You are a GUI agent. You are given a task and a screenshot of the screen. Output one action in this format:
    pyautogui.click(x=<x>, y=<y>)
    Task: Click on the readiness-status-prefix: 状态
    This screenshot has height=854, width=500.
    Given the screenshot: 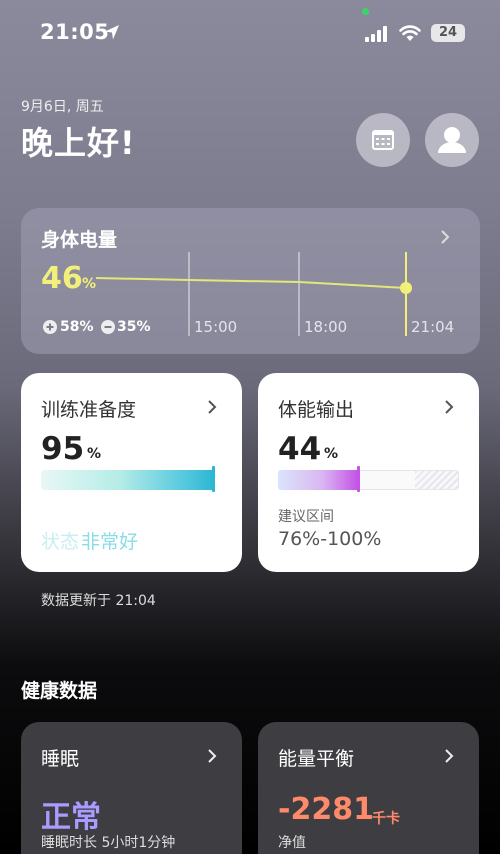 What is the action you would take?
    pyautogui.click(x=60, y=542)
    